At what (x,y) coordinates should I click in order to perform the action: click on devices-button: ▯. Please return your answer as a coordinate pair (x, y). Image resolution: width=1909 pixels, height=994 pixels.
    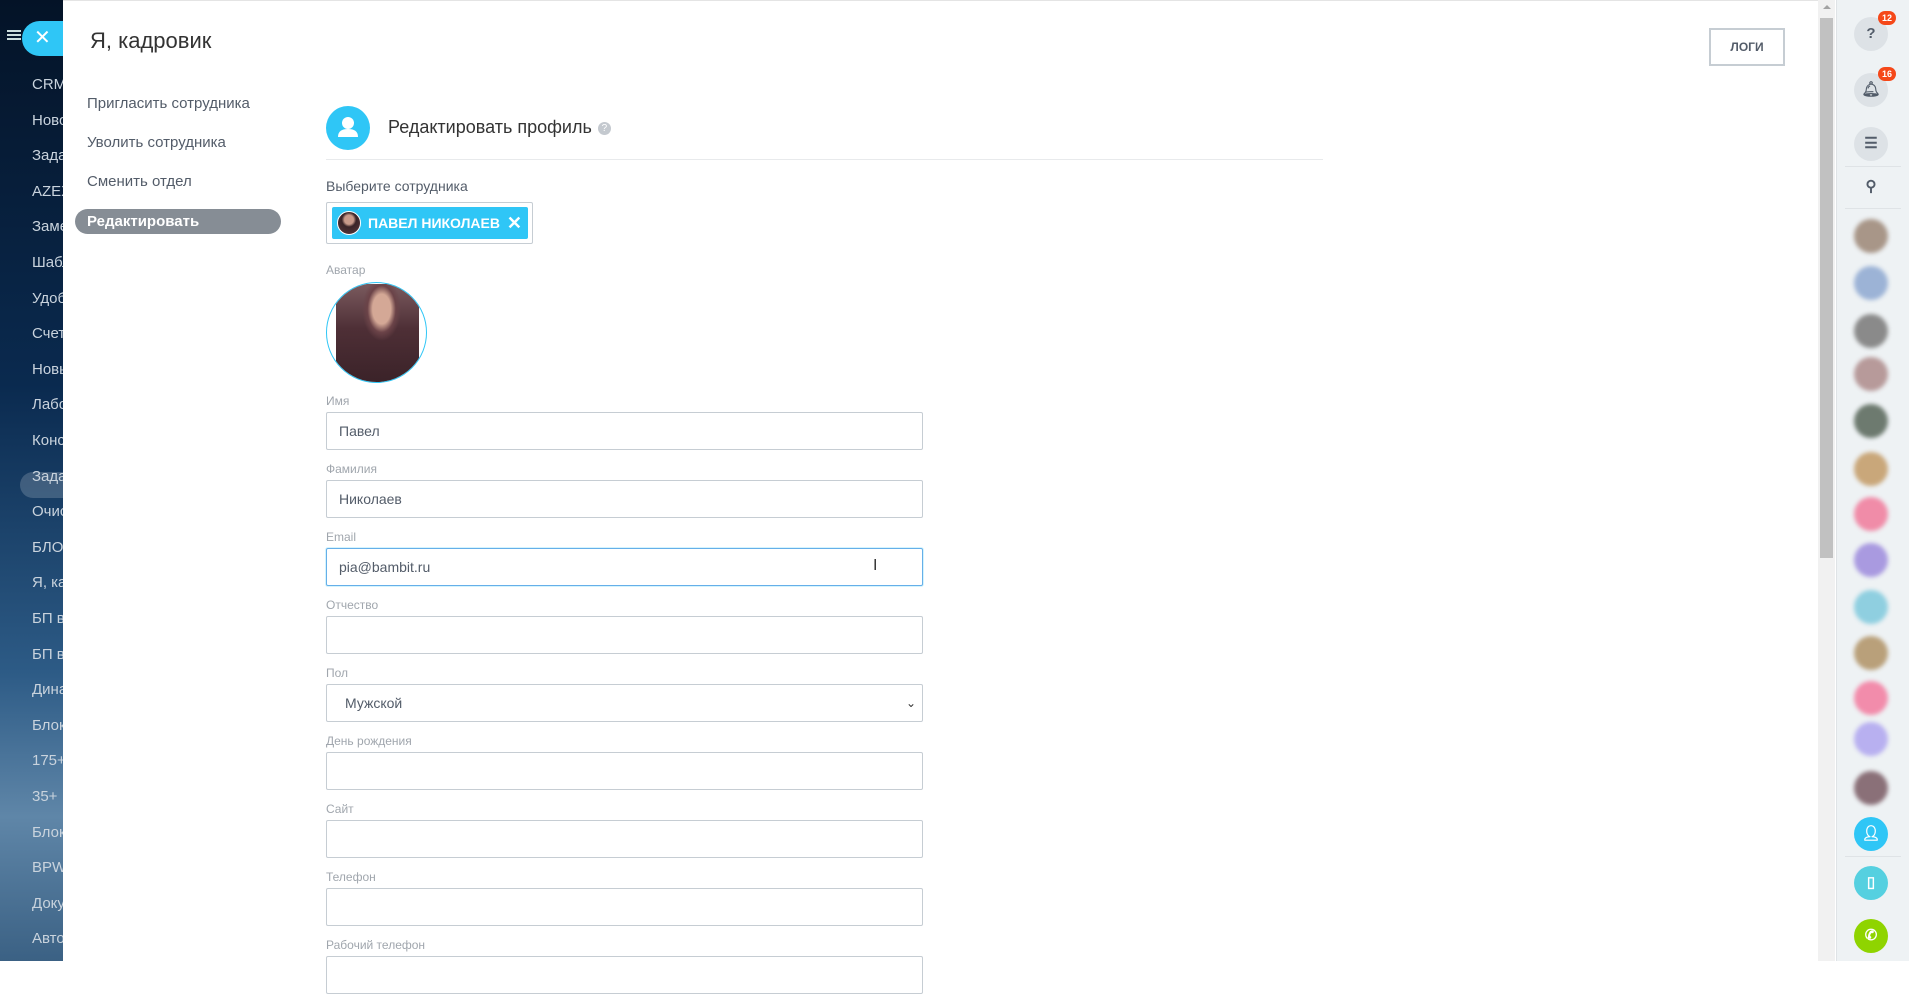
    Looking at the image, I should click on (1871, 883).